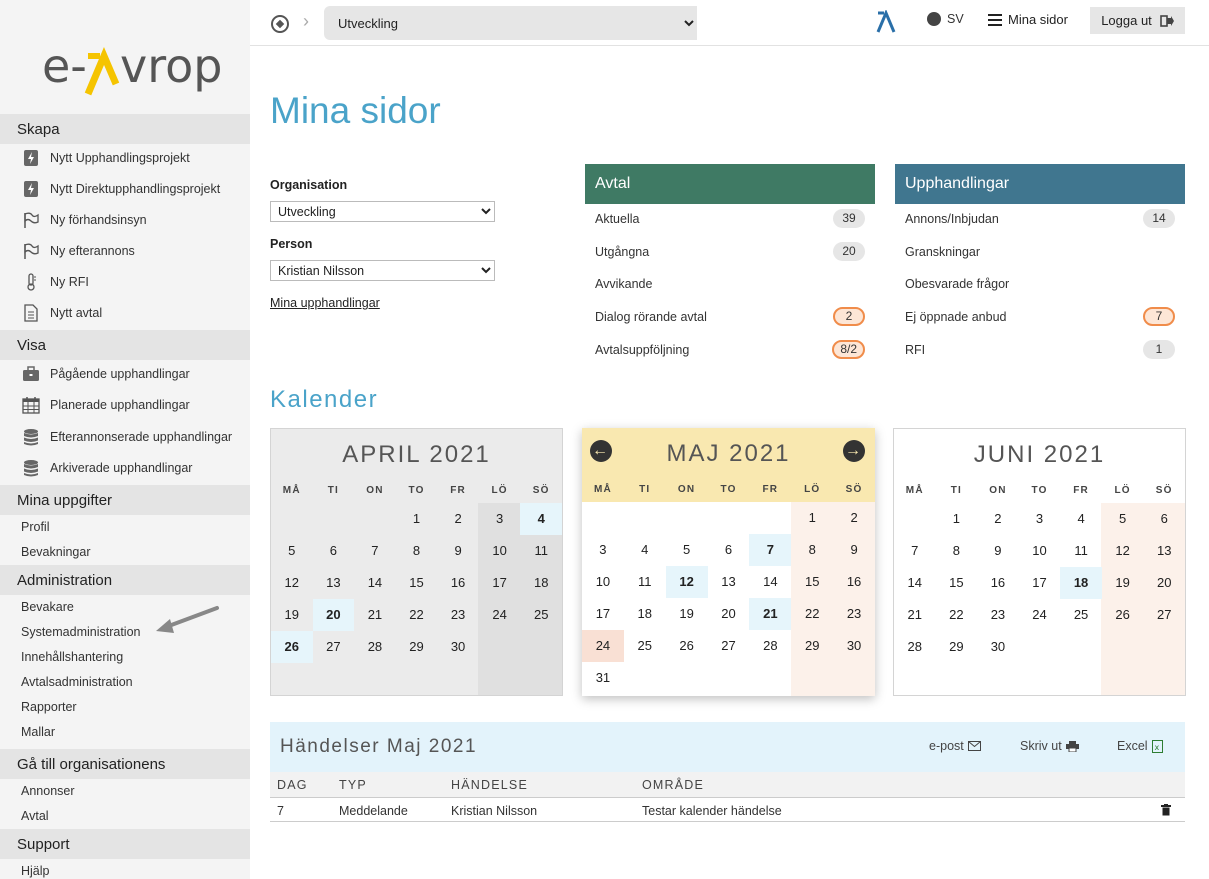  I want to click on sidebar-item-pågående-upphandlingar: Pågående upphandlingar, so click(106, 374).